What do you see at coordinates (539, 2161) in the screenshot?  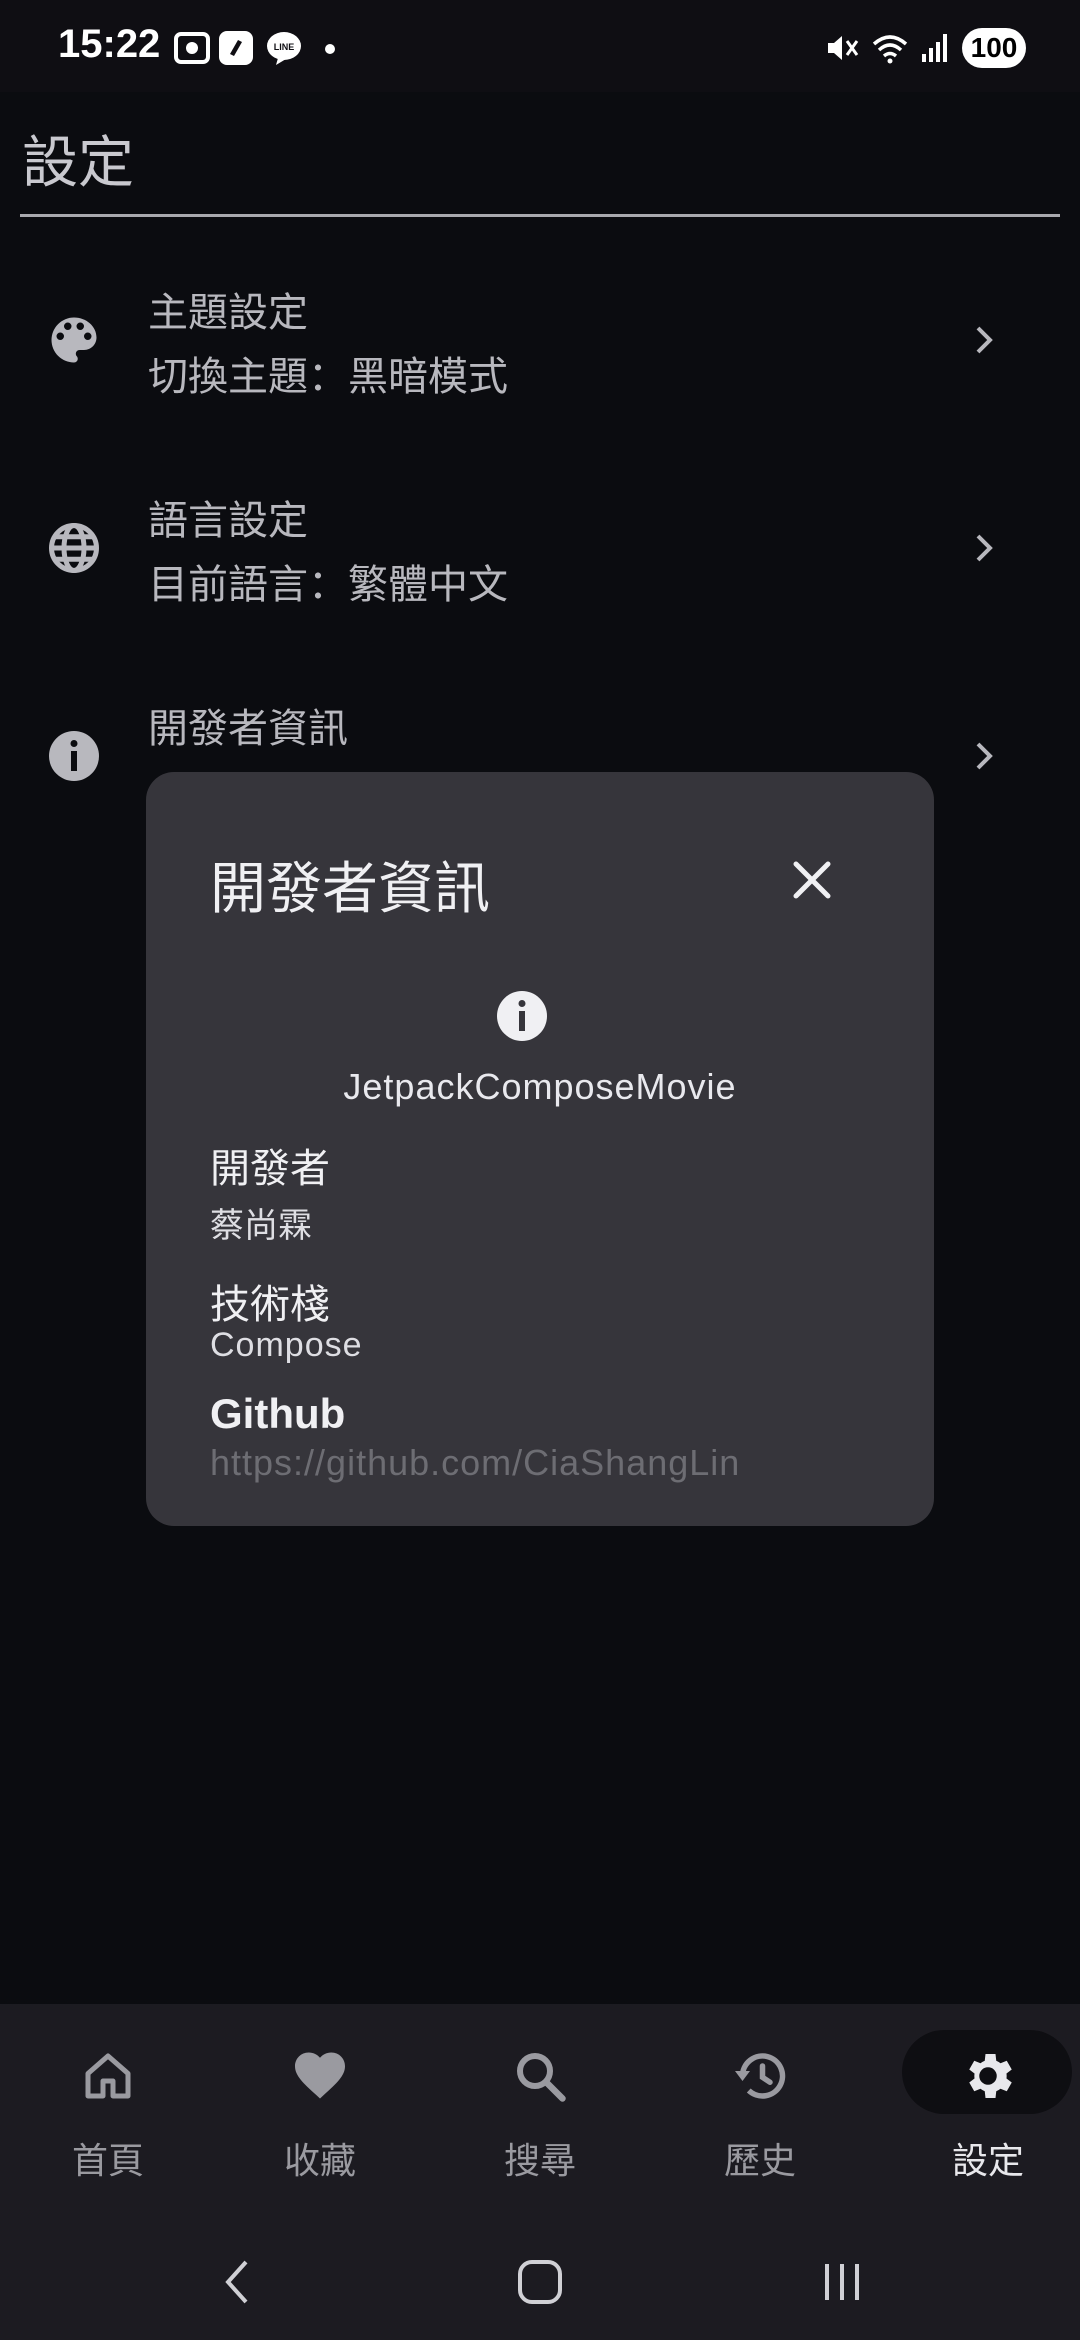 I see `nav-label: 搜尋` at bounding box center [539, 2161].